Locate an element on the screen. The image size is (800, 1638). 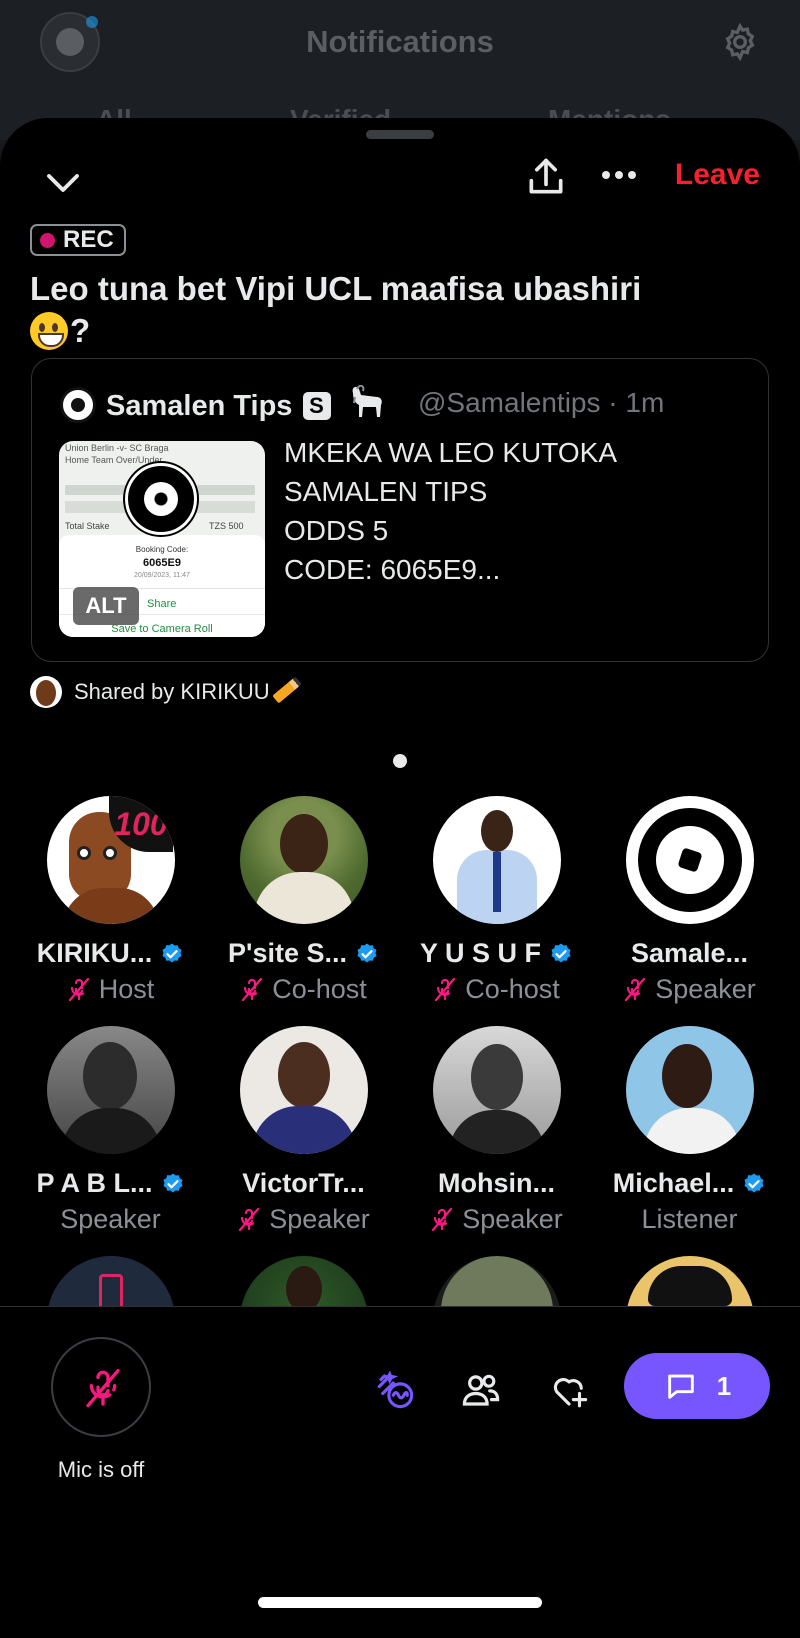
mic-toggle-button is located at coordinates (101, 1387).